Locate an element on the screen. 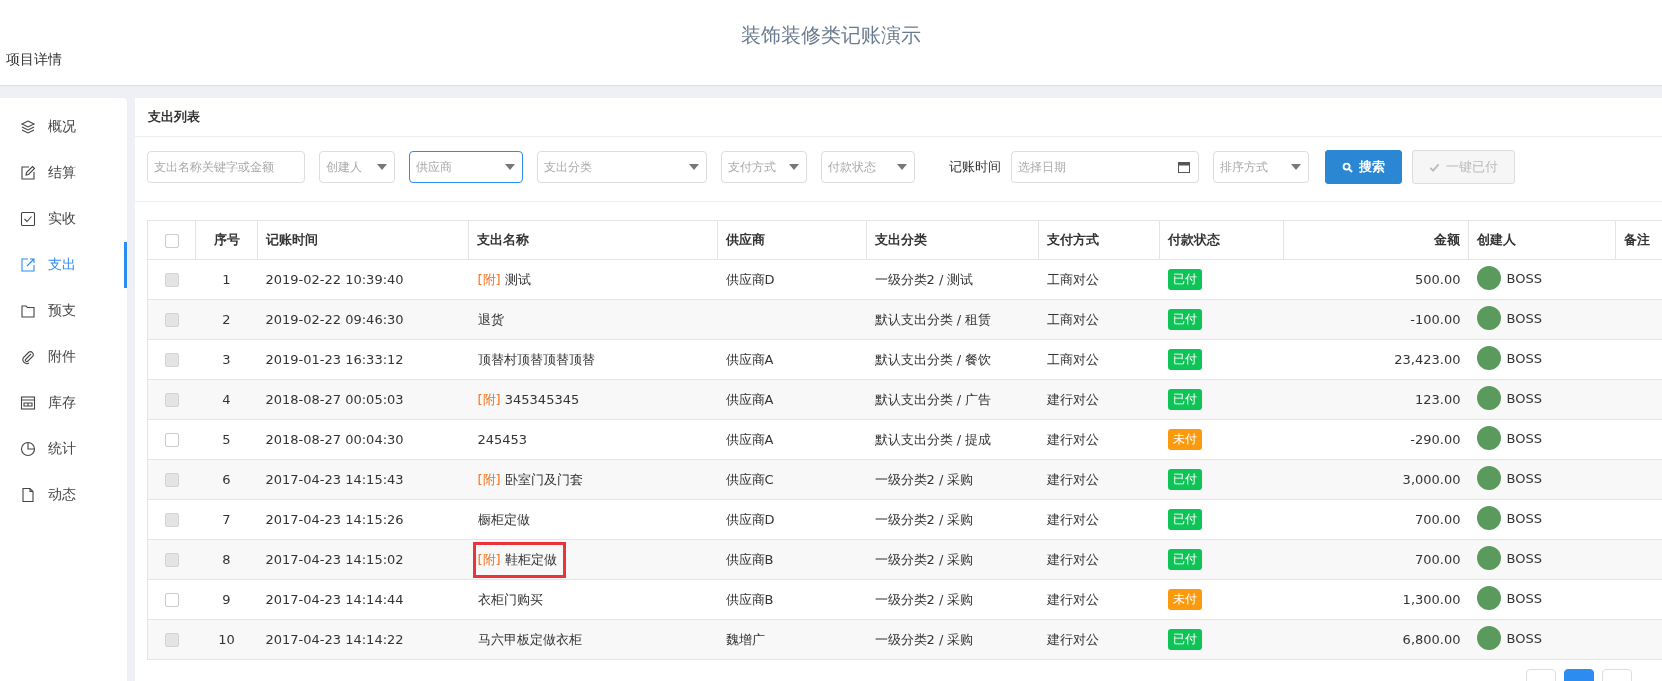 The image size is (1662, 681). sidebar-item: 附件 is located at coordinates (63, 357).